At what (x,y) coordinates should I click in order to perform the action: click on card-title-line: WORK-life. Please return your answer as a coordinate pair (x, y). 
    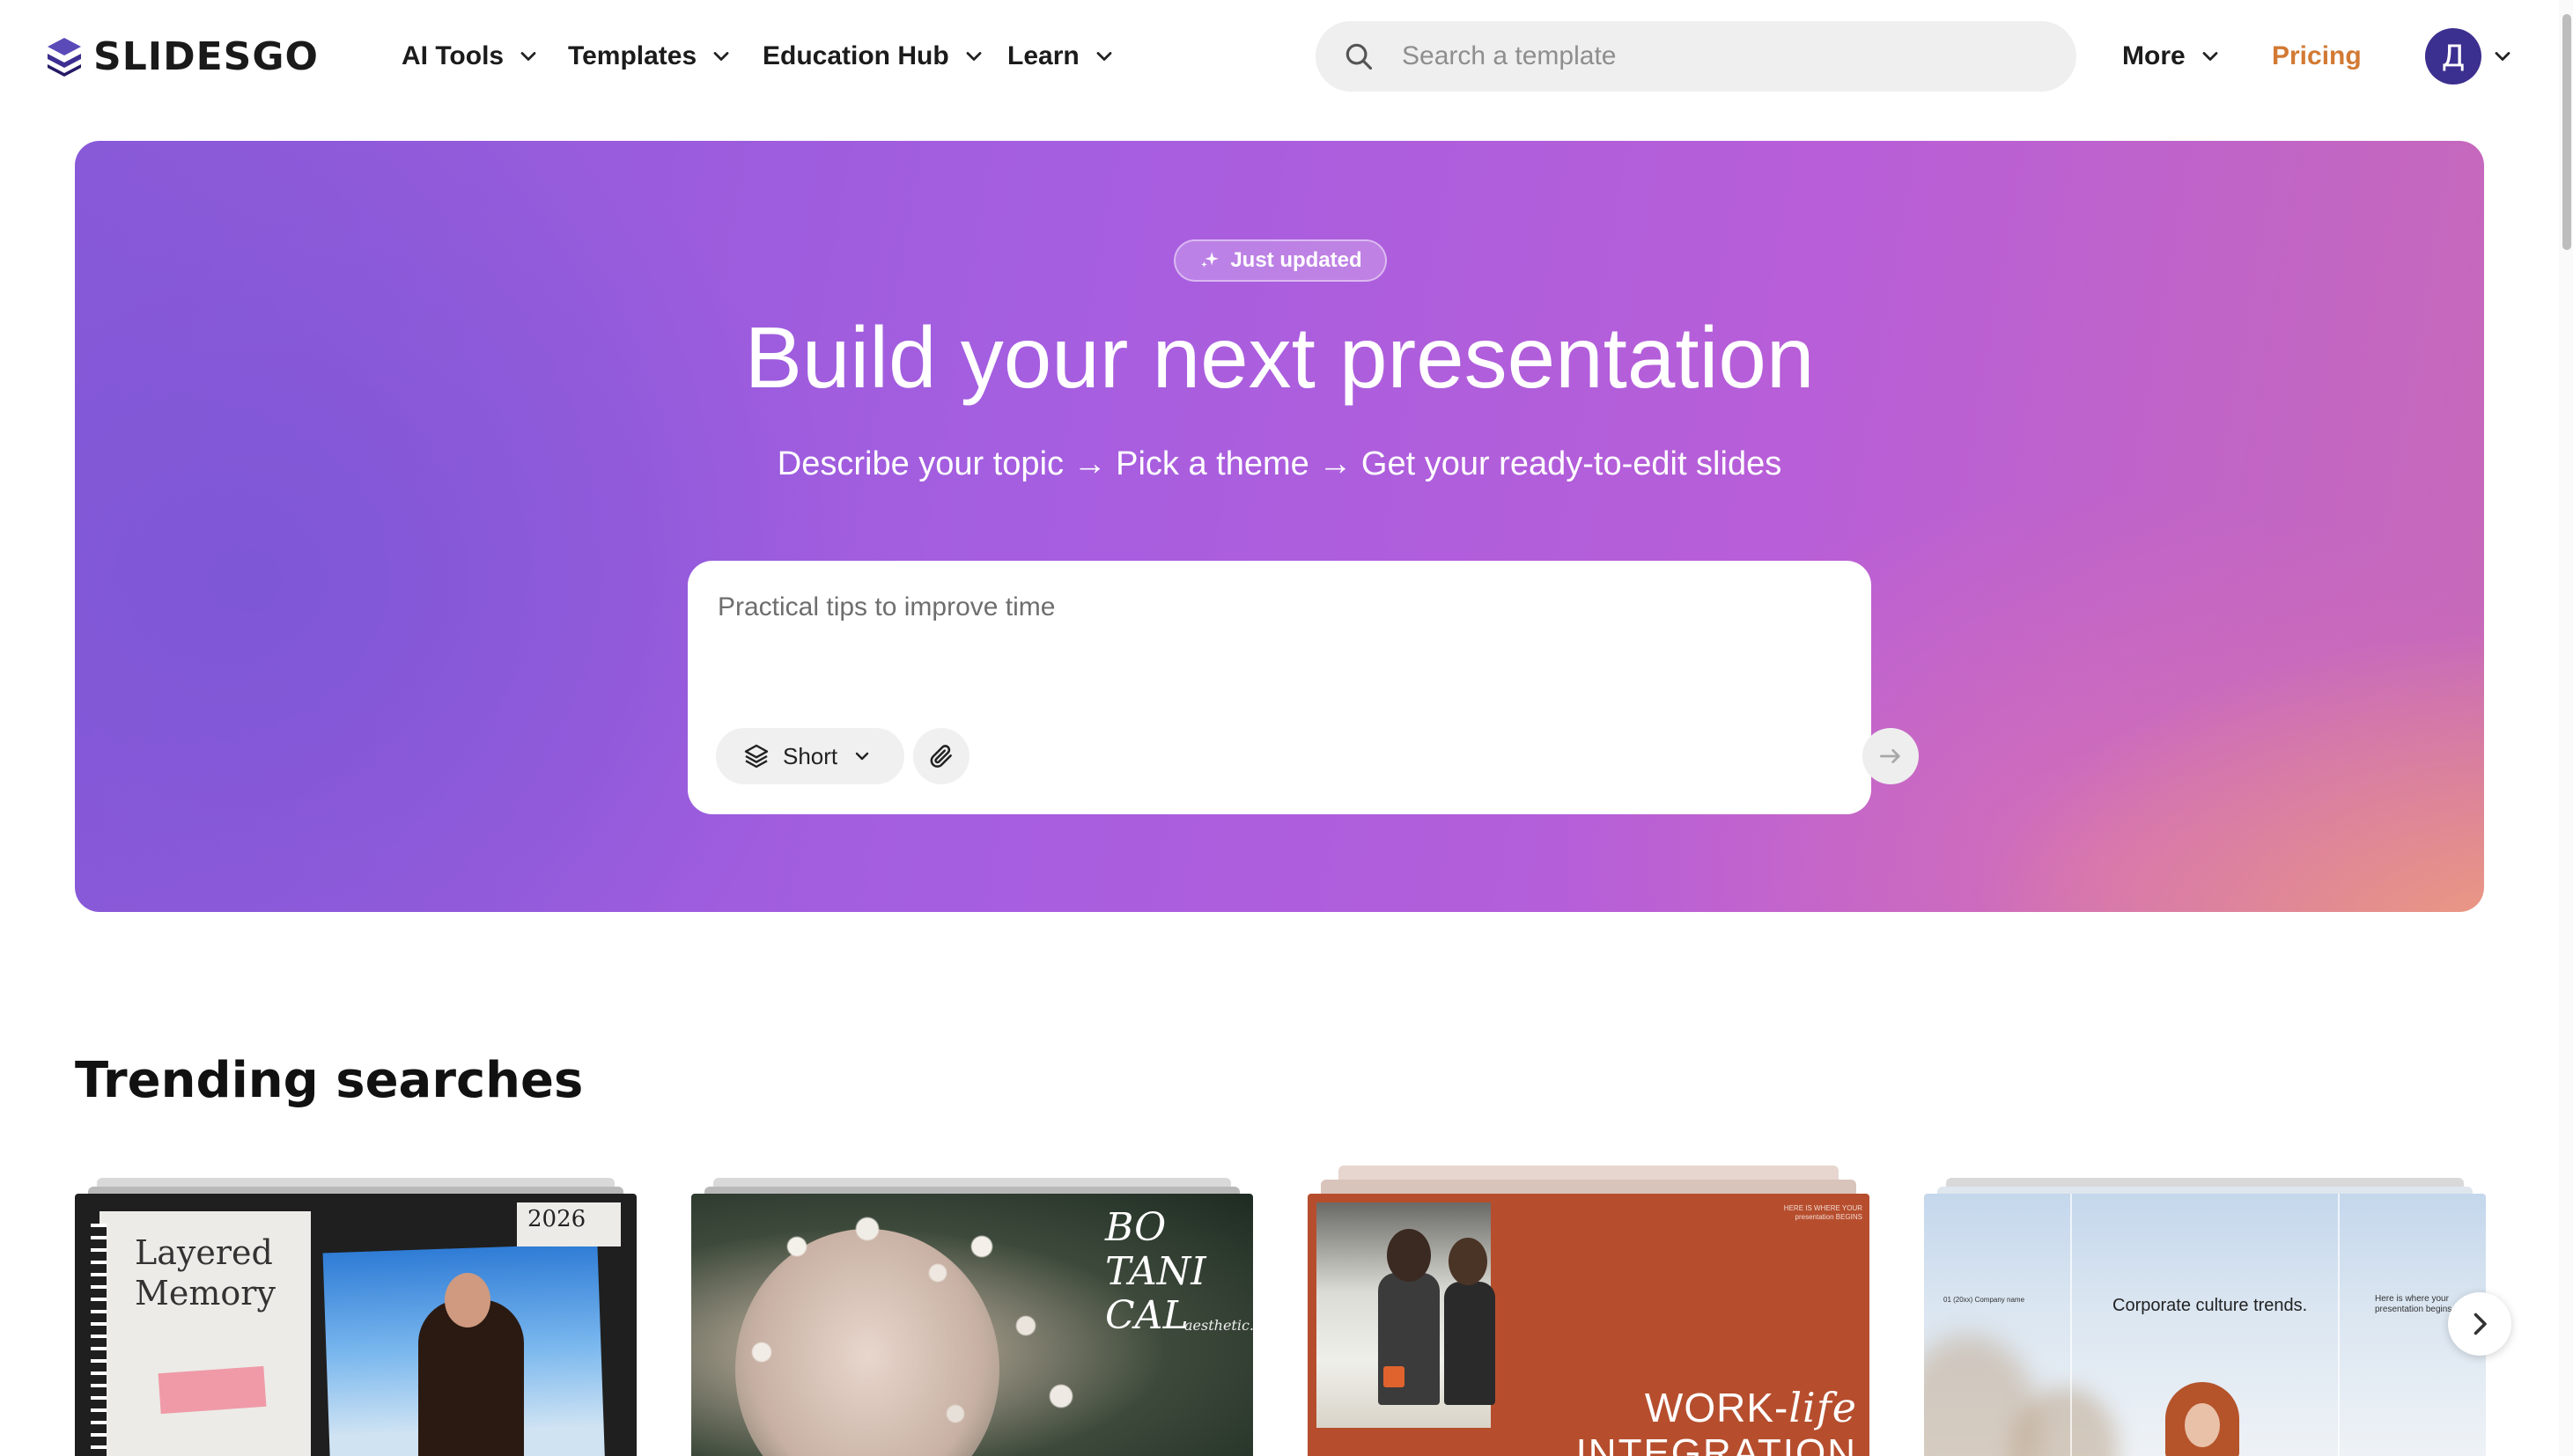
    Looking at the image, I should click on (1751, 1407).